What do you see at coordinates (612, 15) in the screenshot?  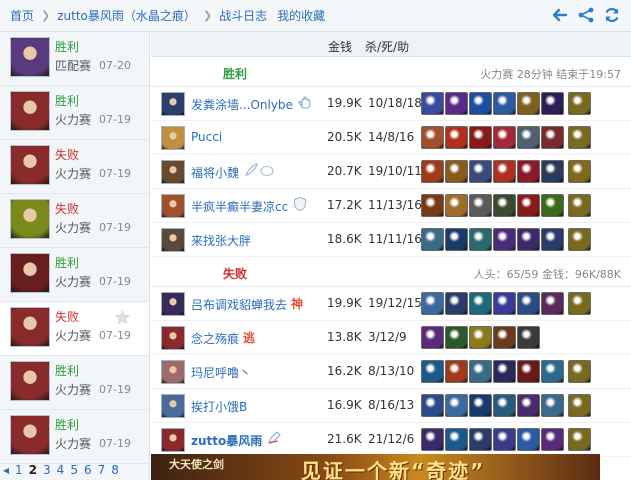 I see `refresh-icon` at bounding box center [612, 15].